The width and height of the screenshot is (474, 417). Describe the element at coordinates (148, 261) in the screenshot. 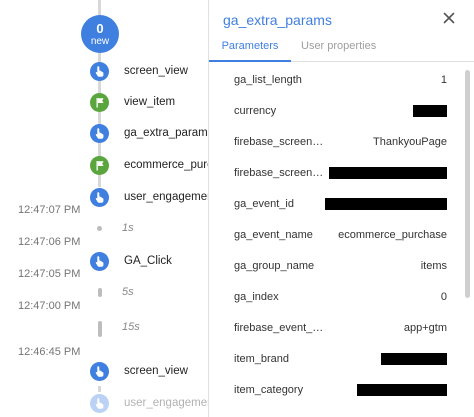

I see `event-label: GA_Click` at that location.